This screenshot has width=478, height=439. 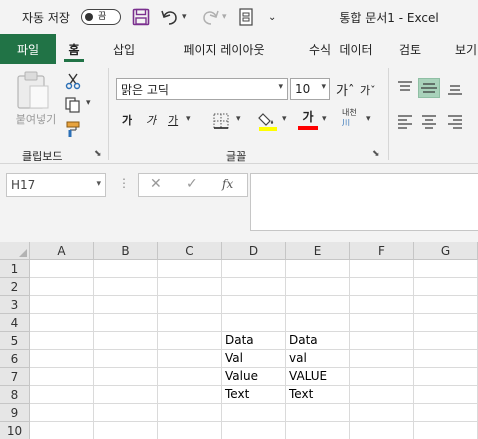 What do you see at coordinates (382, 269) in the screenshot?
I see `cell-f1` at bounding box center [382, 269].